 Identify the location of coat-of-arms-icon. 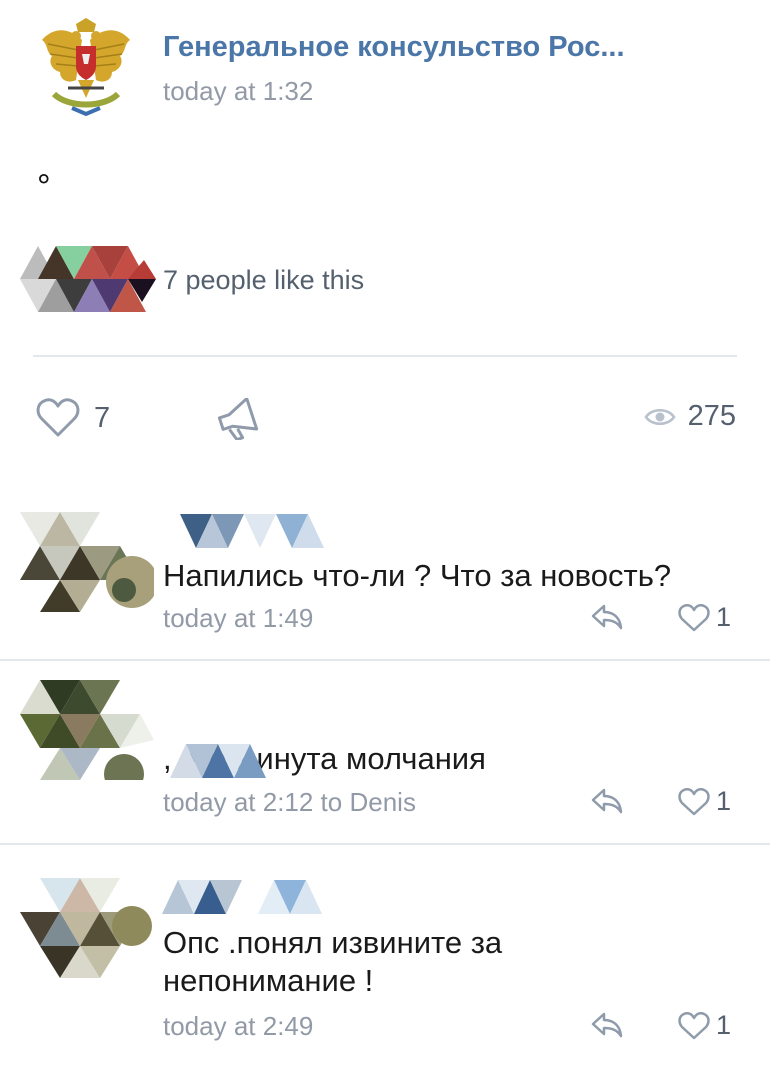
(86, 67).